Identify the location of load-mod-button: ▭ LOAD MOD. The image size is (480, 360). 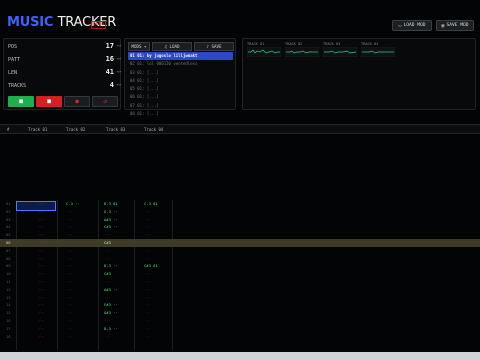
(412, 25).